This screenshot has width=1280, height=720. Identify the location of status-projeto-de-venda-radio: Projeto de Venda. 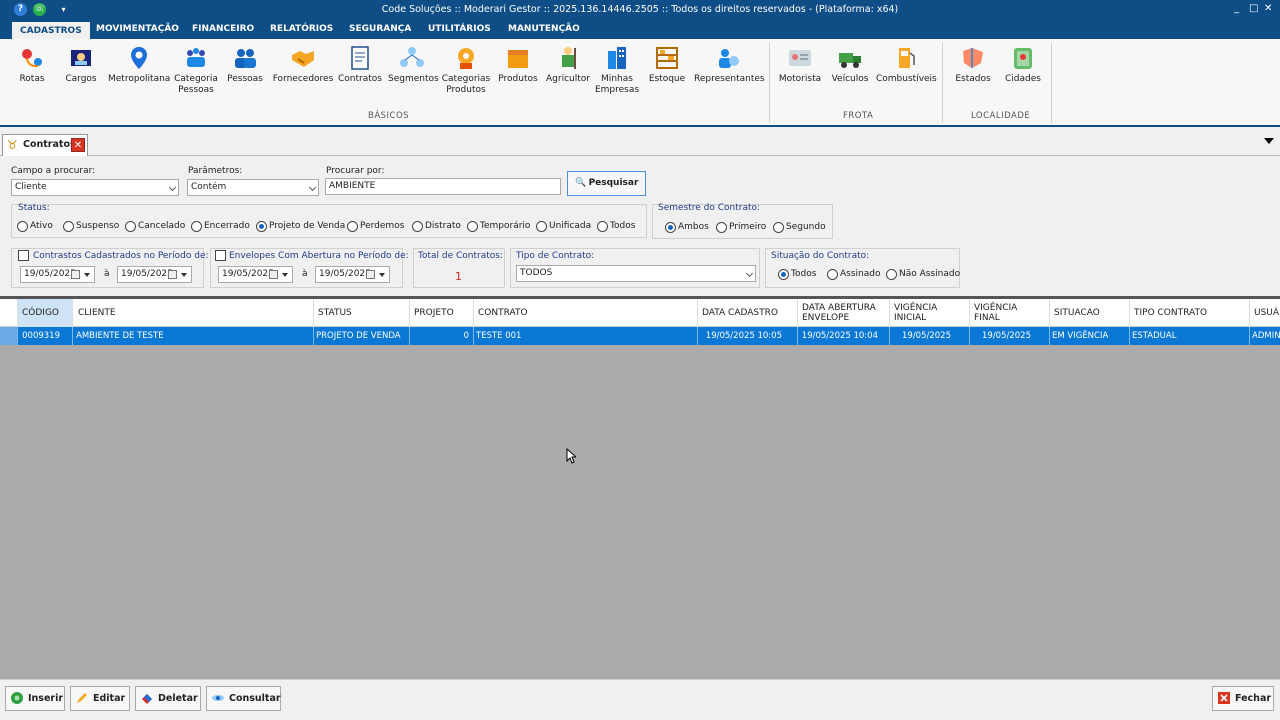
(300, 226).